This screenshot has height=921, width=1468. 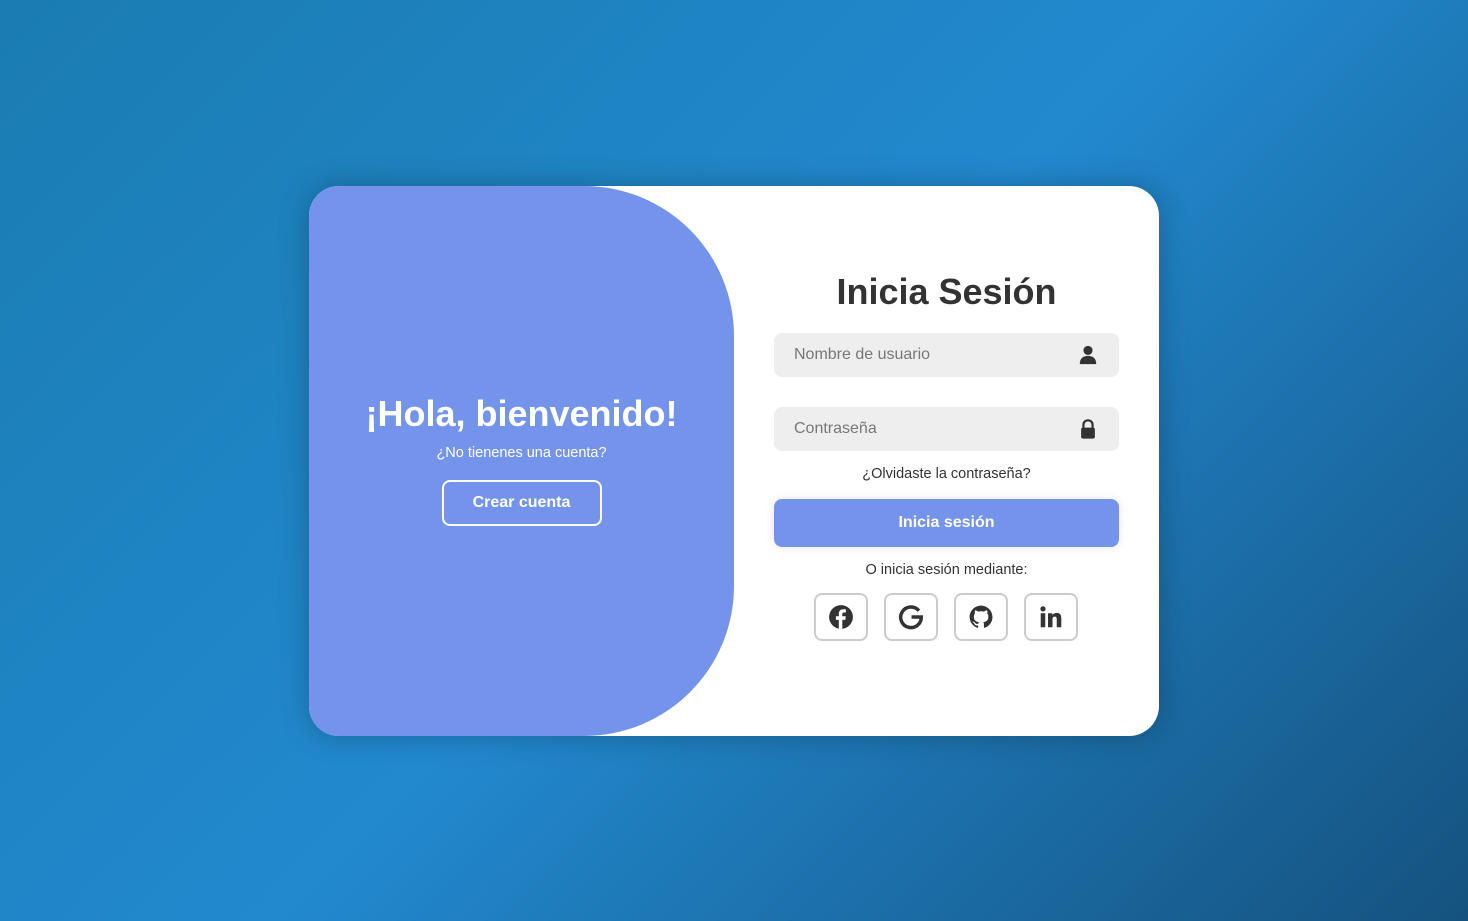 What do you see at coordinates (1088, 429) in the screenshot?
I see `lock-icon` at bounding box center [1088, 429].